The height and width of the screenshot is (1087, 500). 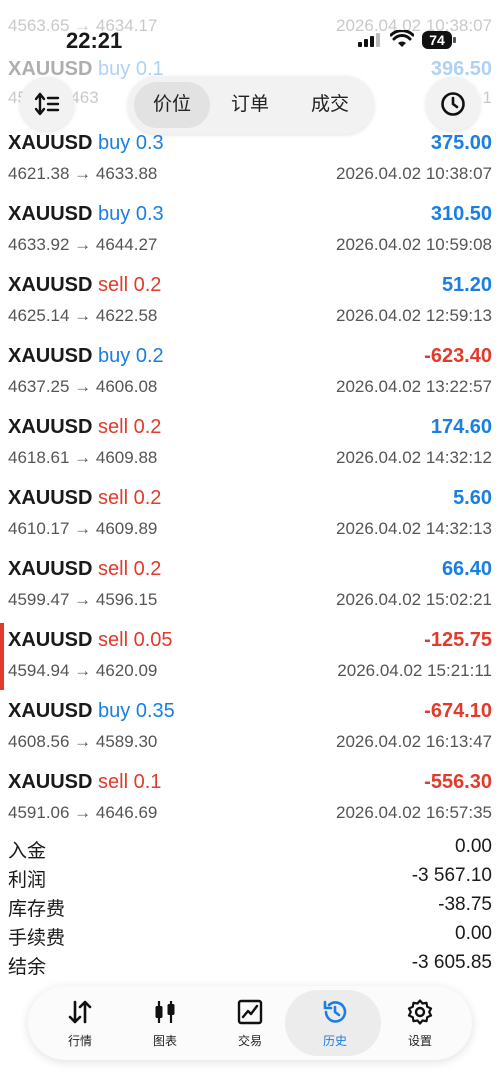 What do you see at coordinates (414, 741) in the screenshot?
I see `deal-time: 2026.04.02 16:13:47` at bounding box center [414, 741].